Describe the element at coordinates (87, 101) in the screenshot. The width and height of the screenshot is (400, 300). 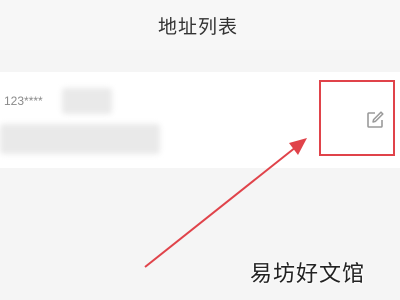
I see `blurred-name` at that location.